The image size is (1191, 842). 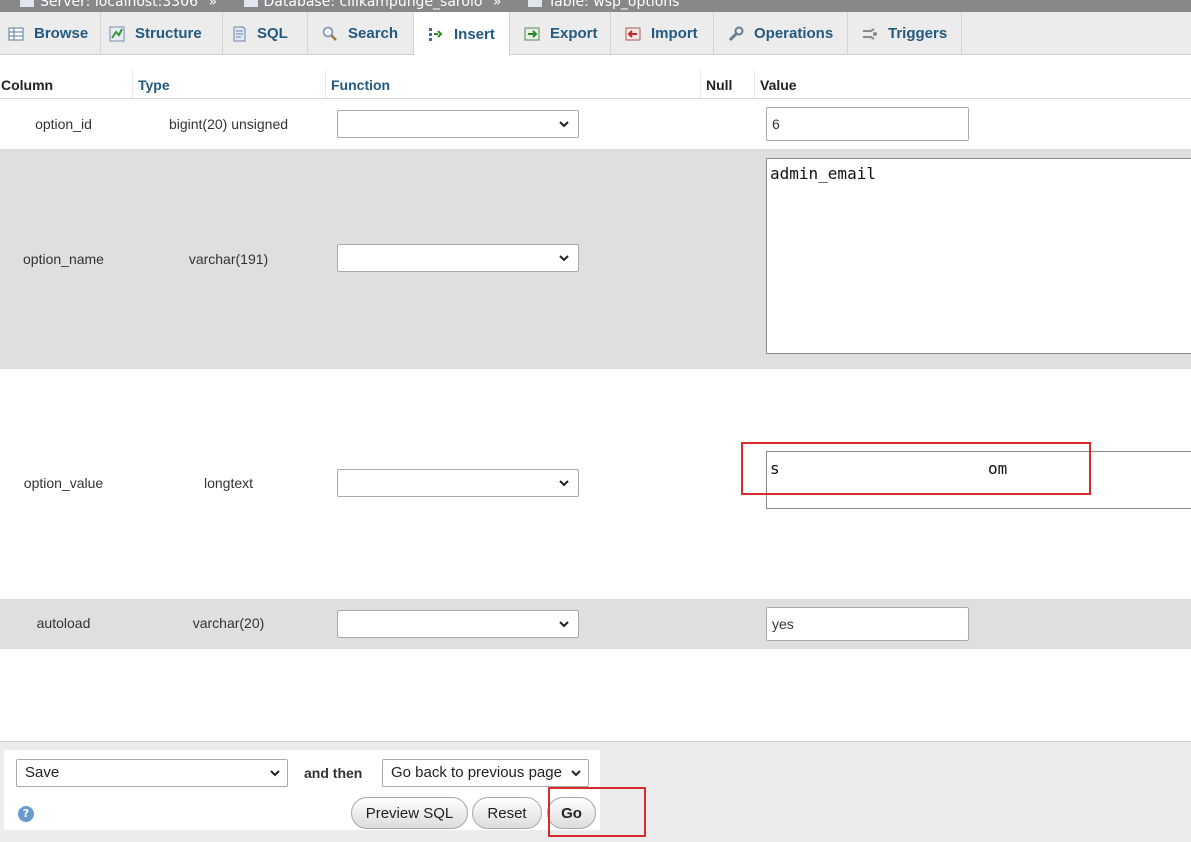 What do you see at coordinates (867, 124) in the screenshot?
I see `value-input: 6` at bounding box center [867, 124].